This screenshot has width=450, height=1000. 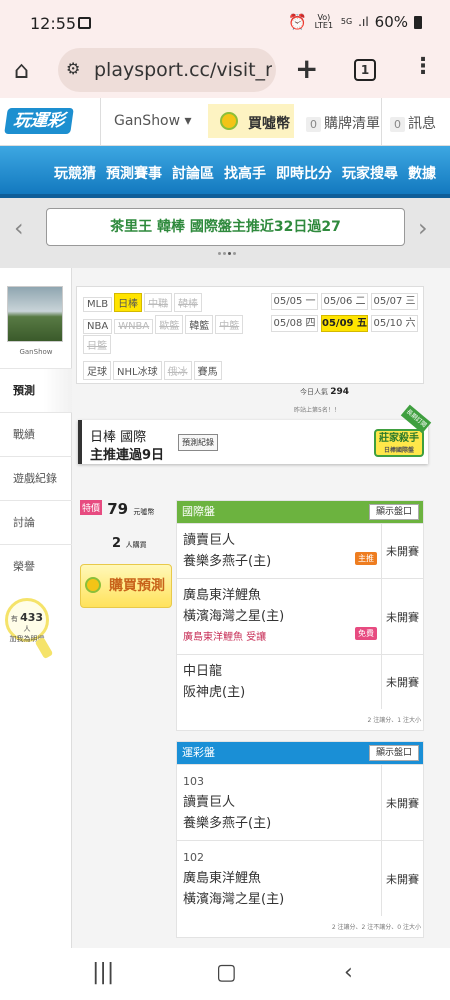 I want to click on today-popularity: 今日人氣 294, so click(x=324, y=392).